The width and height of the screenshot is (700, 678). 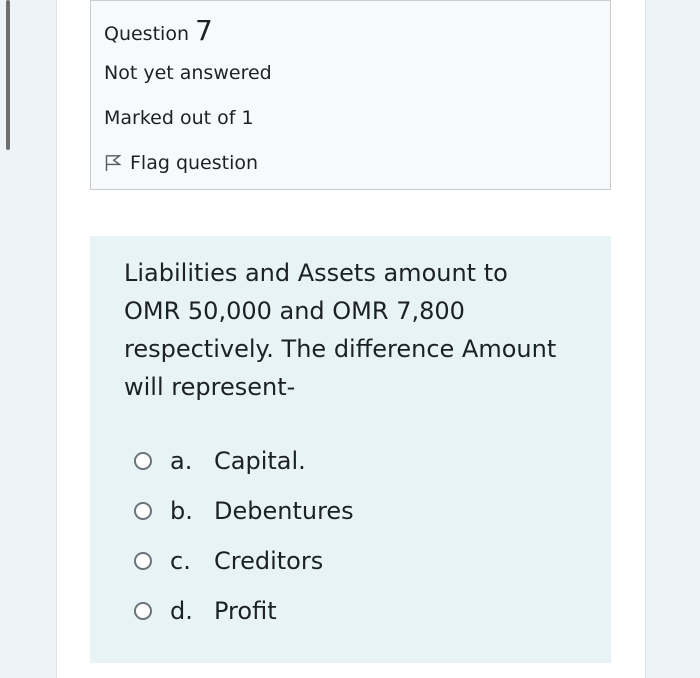 I want to click on radio-button-b, so click(x=143, y=511).